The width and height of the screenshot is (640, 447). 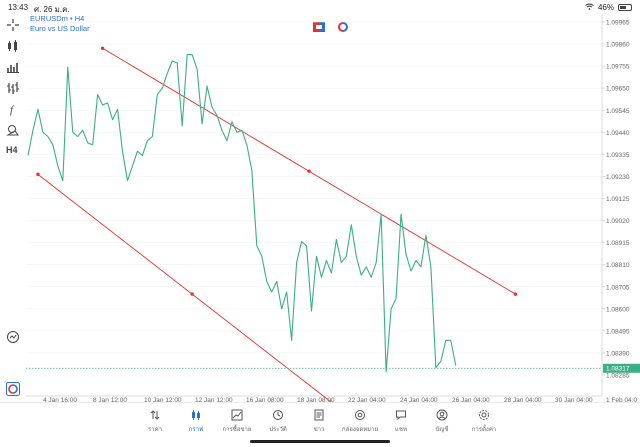 What do you see at coordinates (237, 421) in the screenshot?
I see `nav-item-2: การซื้อขาย` at bounding box center [237, 421].